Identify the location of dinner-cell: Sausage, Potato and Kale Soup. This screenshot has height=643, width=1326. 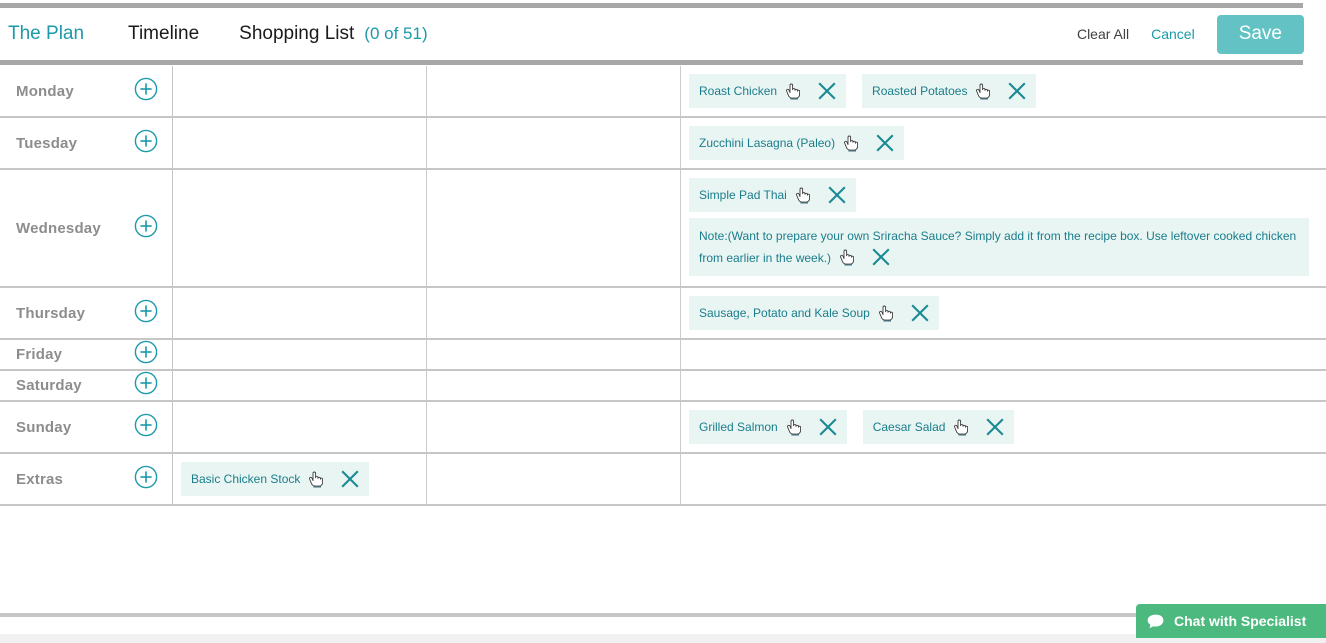
(1003, 313).